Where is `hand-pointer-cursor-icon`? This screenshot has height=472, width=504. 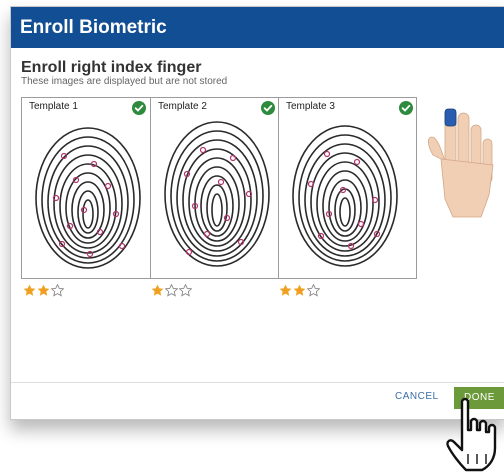 hand-pointer-cursor-icon is located at coordinates (471, 434).